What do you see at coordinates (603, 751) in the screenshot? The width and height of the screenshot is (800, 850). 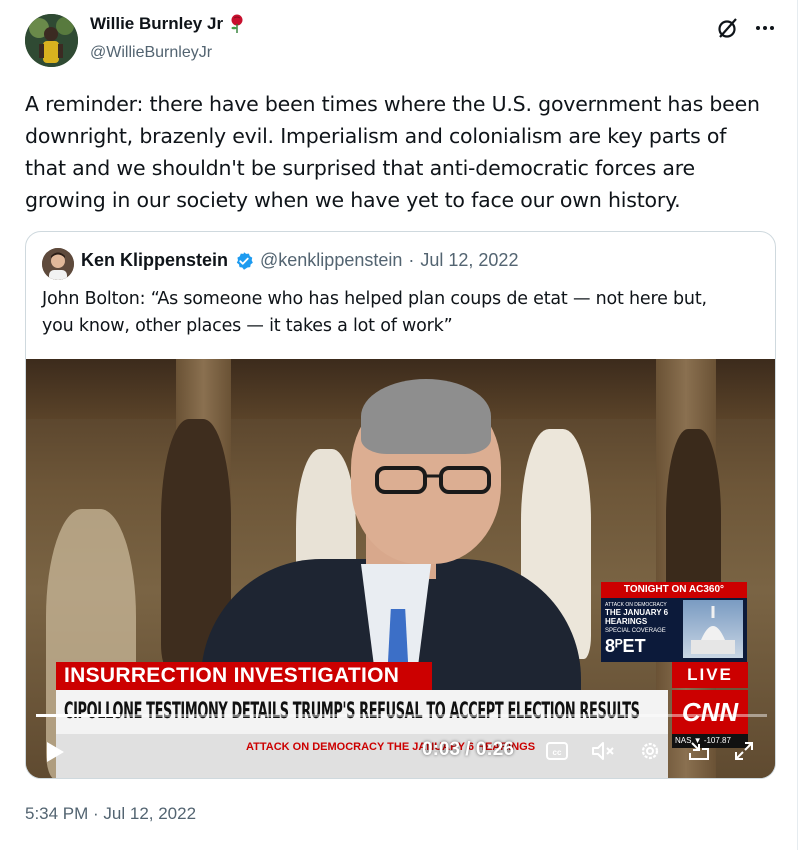 I see `mute-icon` at bounding box center [603, 751].